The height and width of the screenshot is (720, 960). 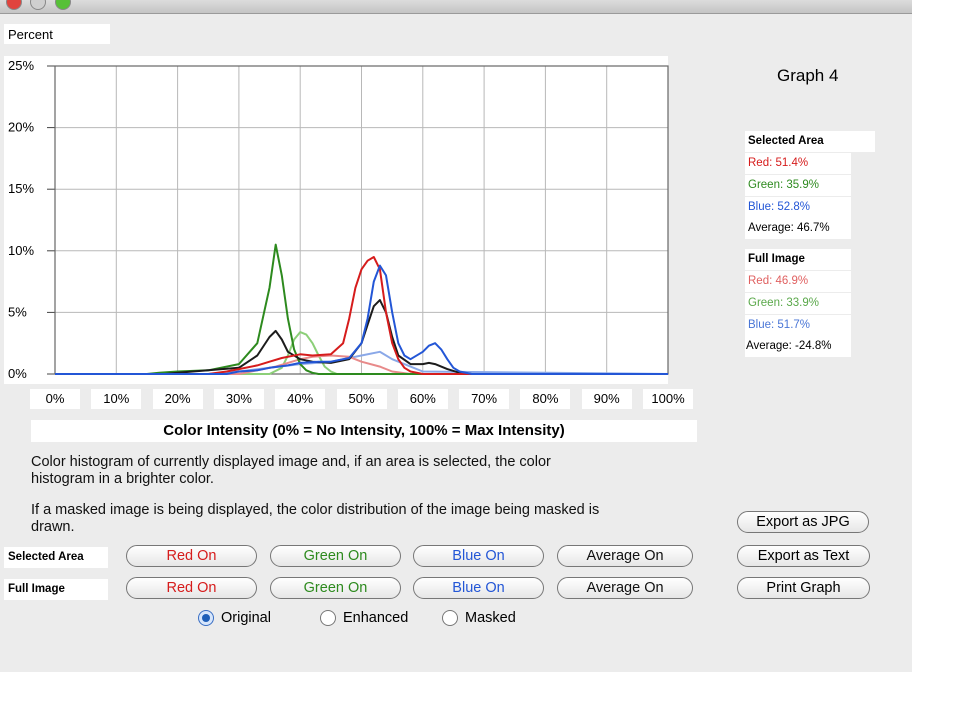 I want to click on full-image-row-label: Full Image, so click(x=56, y=589).